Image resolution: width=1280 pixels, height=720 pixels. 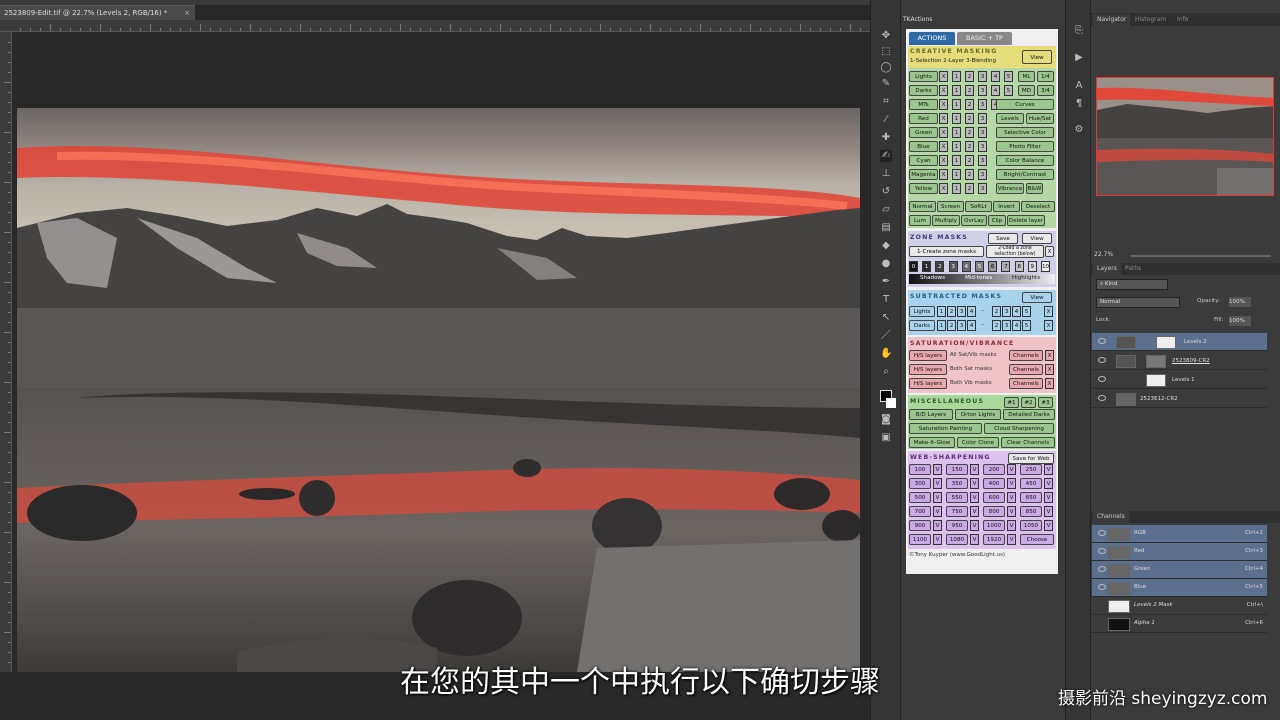 I want to click on creative-view-button: View, so click(x=1037, y=57).